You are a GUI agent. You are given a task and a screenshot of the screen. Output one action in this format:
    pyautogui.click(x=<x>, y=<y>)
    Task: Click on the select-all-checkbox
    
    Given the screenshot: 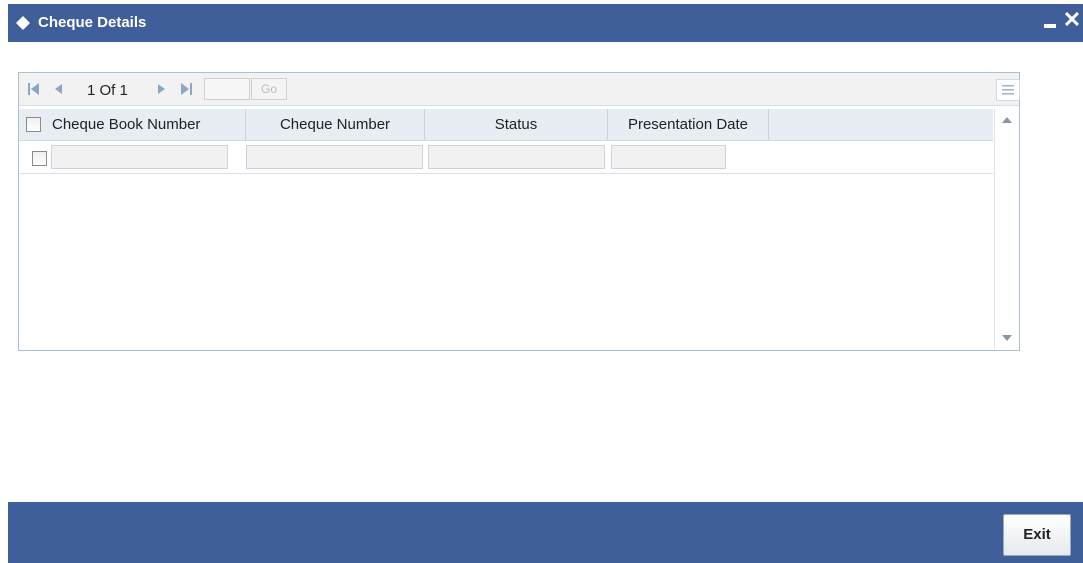 What is the action you would take?
    pyautogui.click(x=33, y=124)
    